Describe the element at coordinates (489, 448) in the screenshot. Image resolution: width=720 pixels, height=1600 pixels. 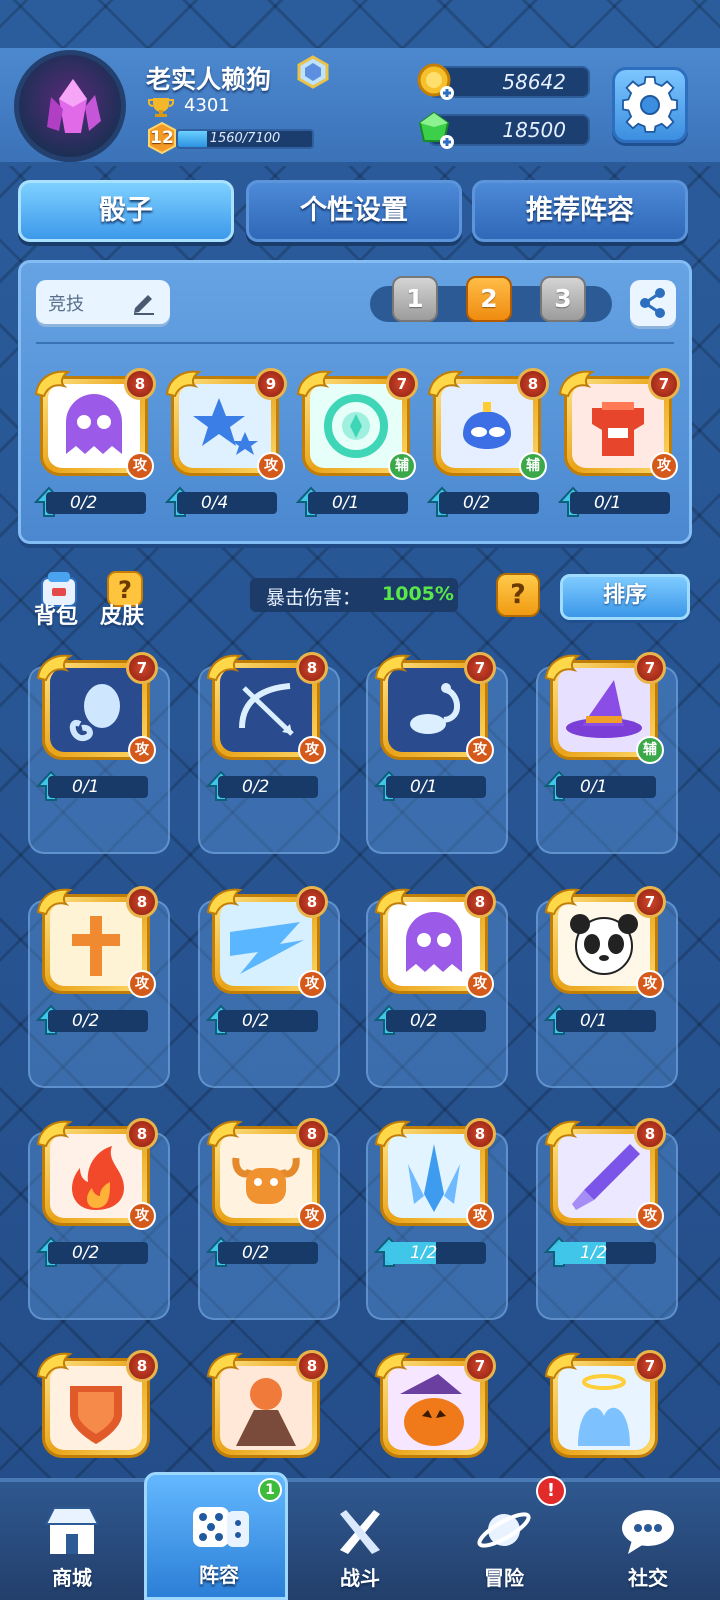
I see `dice-card: 8 辅 0/2` at that location.